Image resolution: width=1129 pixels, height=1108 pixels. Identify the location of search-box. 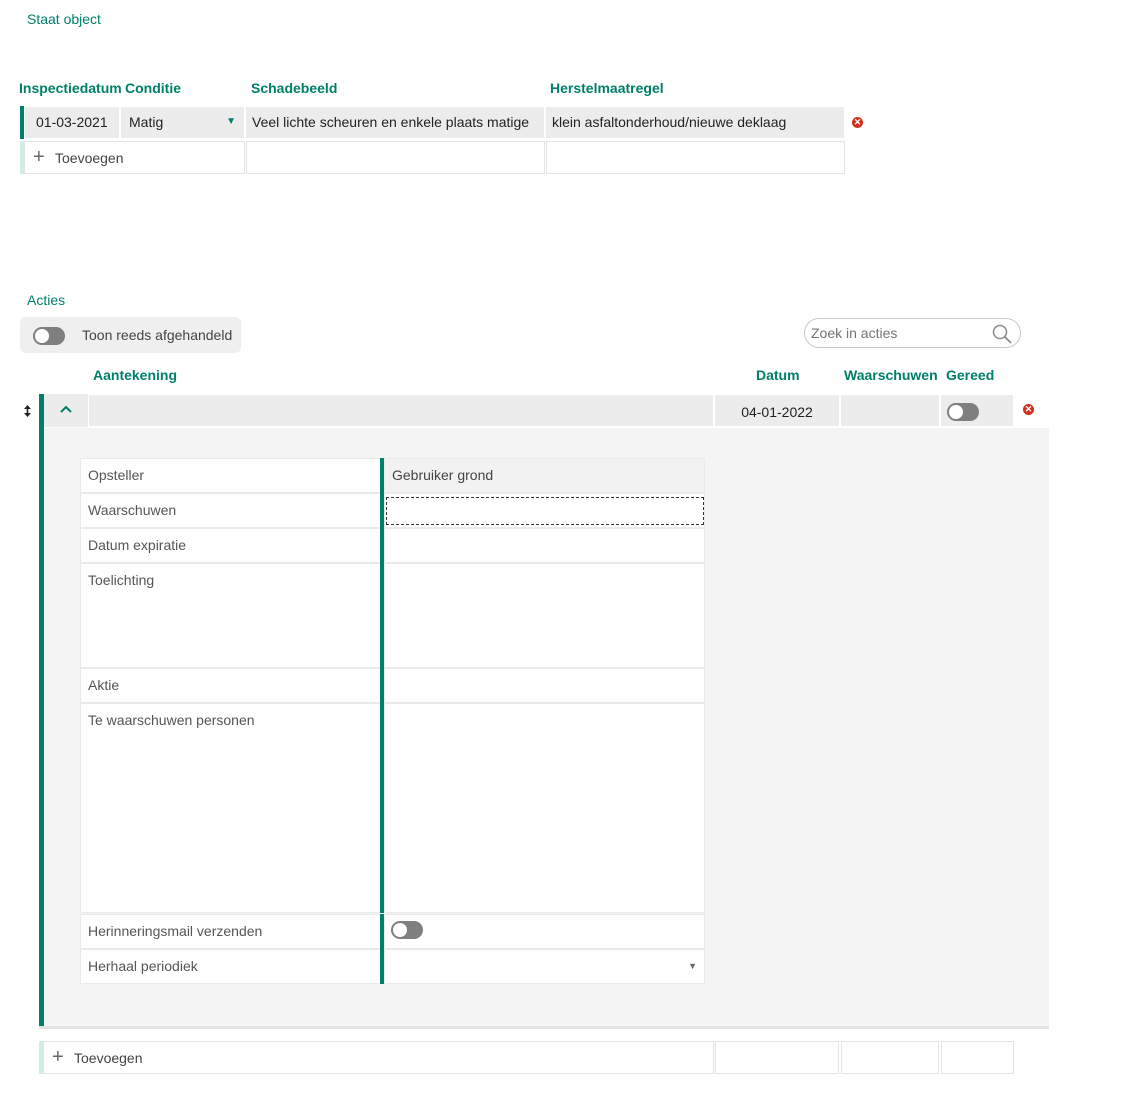
(912, 333).